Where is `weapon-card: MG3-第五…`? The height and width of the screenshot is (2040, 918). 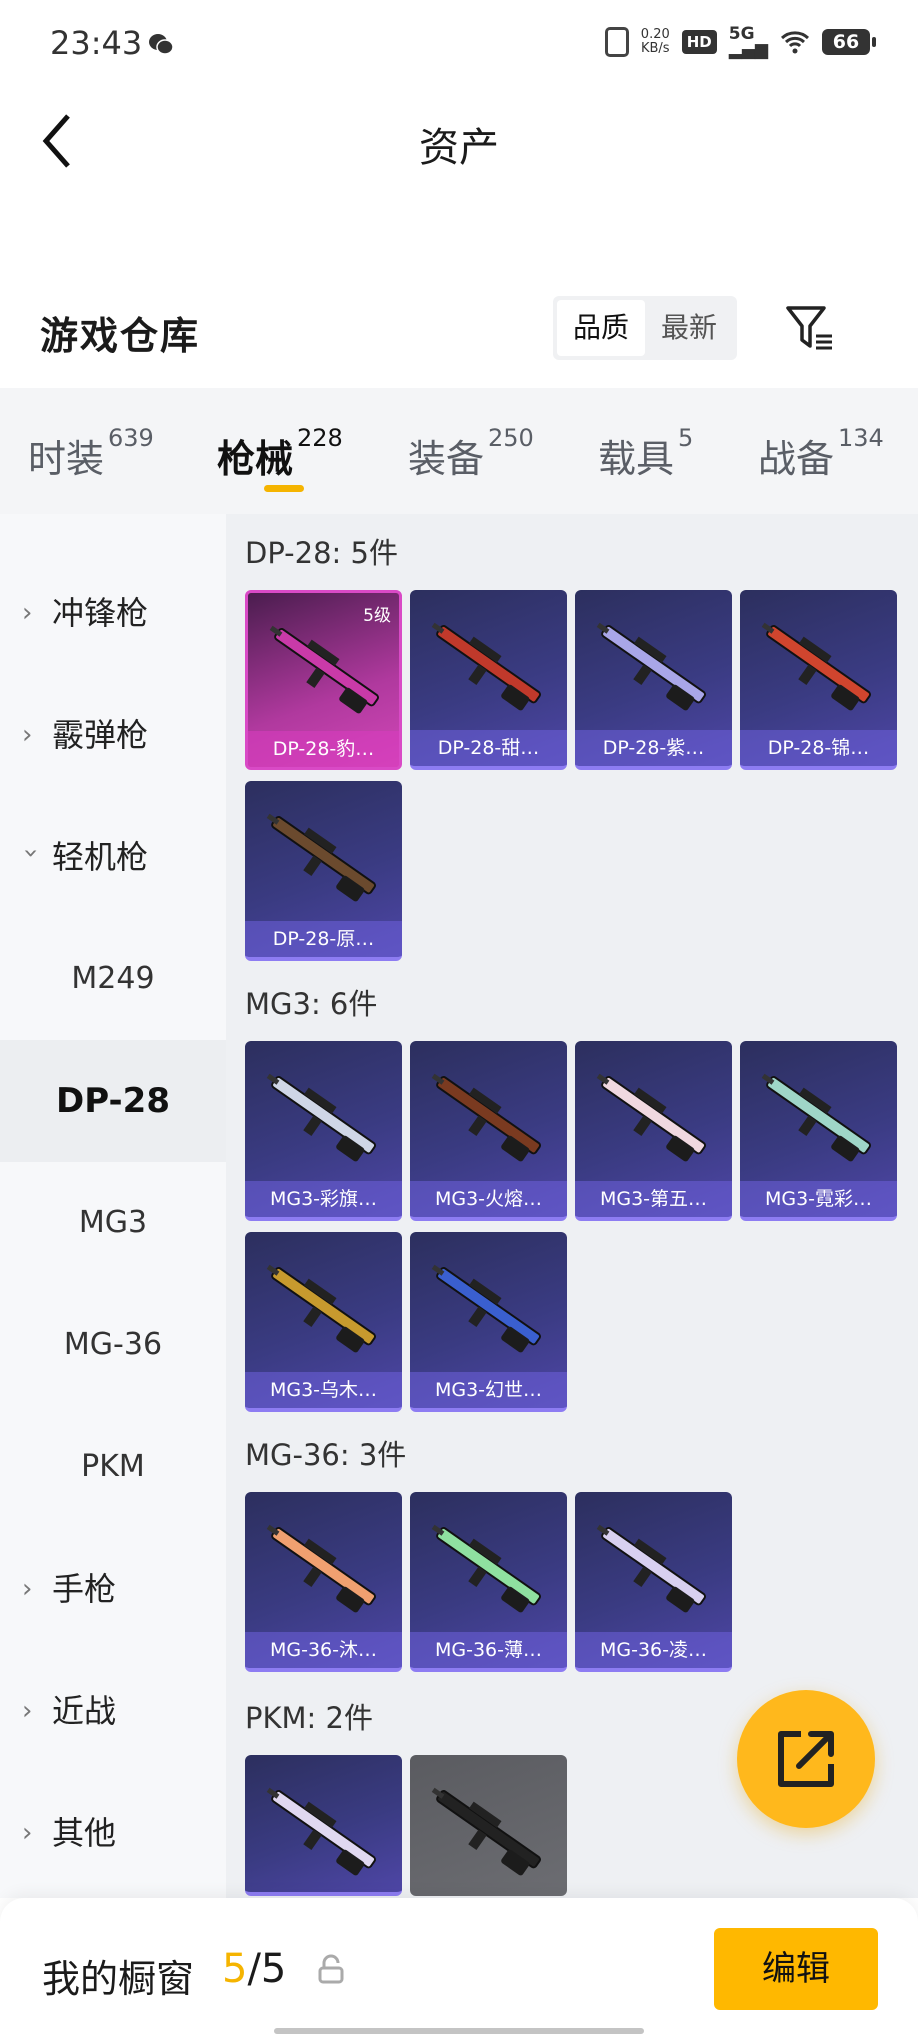
weapon-card: MG3-第五… is located at coordinates (653, 1131).